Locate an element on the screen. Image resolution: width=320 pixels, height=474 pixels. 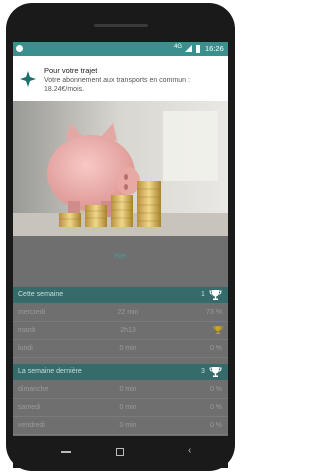
trophy-count: 1 is located at coordinates (203, 294).